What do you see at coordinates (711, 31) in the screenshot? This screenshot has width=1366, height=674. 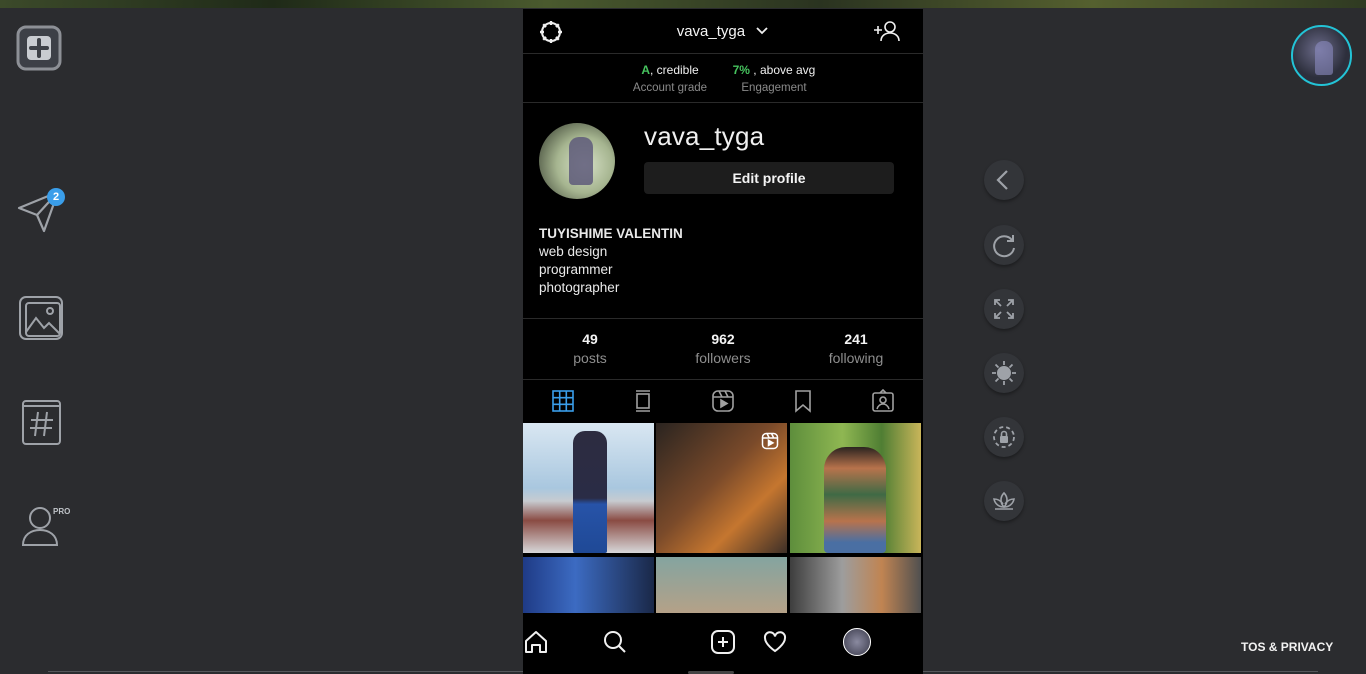 I see `header-username: vava_tyga` at bounding box center [711, 31].